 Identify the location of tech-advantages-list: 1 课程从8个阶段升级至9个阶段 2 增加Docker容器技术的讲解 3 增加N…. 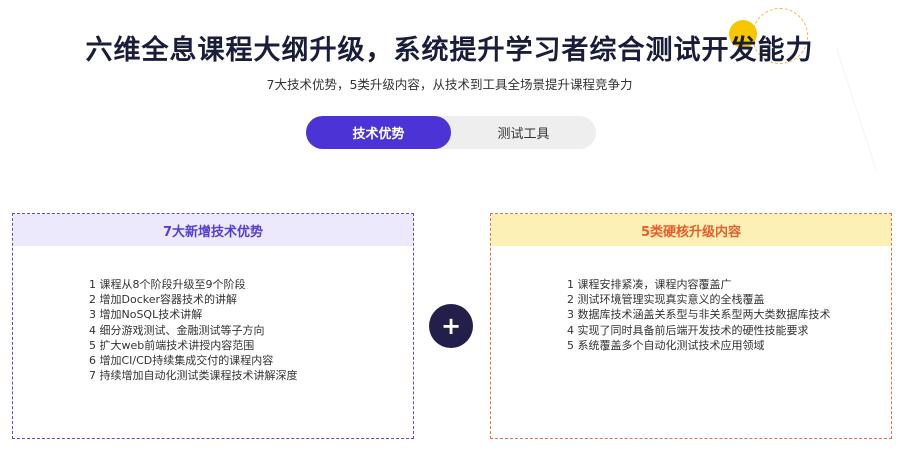
(193, 330).